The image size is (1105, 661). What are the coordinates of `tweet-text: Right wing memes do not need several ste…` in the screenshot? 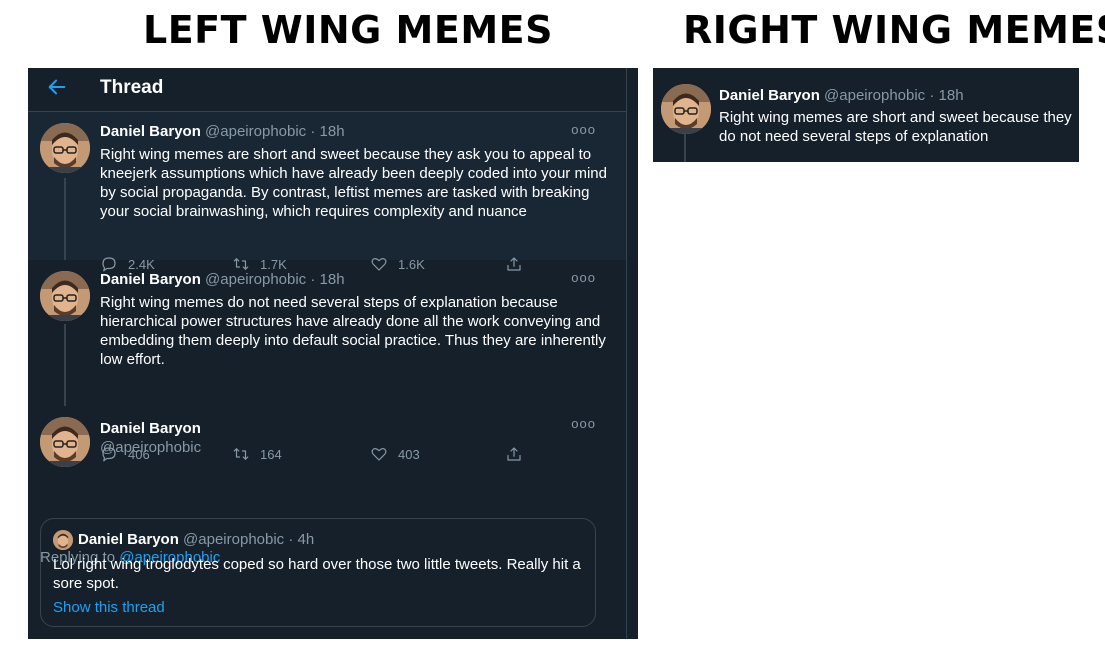 It's located at (353, 331).